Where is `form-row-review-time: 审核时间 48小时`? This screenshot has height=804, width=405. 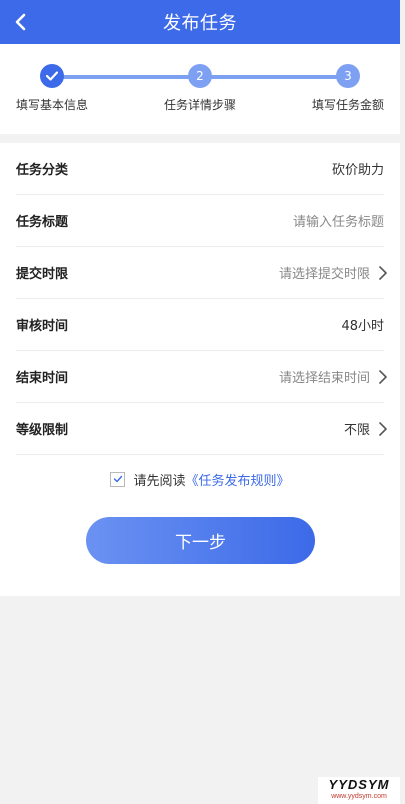
form-row-review-time: 审核时间 48小时 is located at coordinates (200, 325).